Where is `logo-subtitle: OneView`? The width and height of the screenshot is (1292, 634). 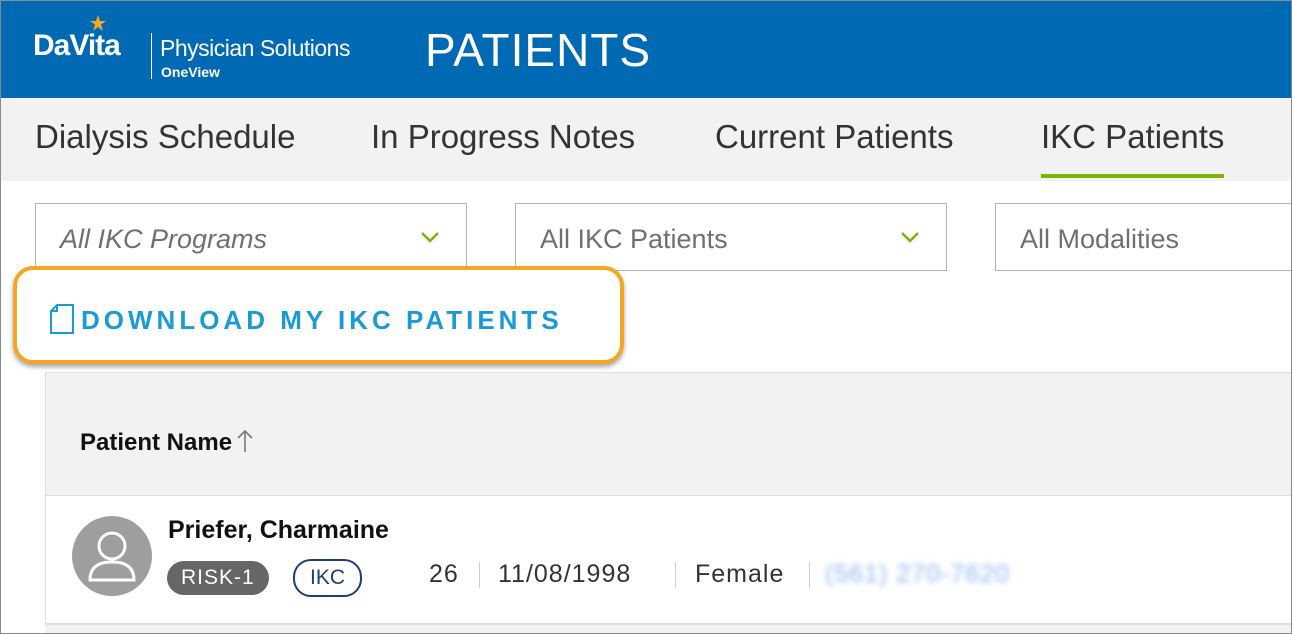
logo-subtitle: OneView is located at coordinates (190, 72).